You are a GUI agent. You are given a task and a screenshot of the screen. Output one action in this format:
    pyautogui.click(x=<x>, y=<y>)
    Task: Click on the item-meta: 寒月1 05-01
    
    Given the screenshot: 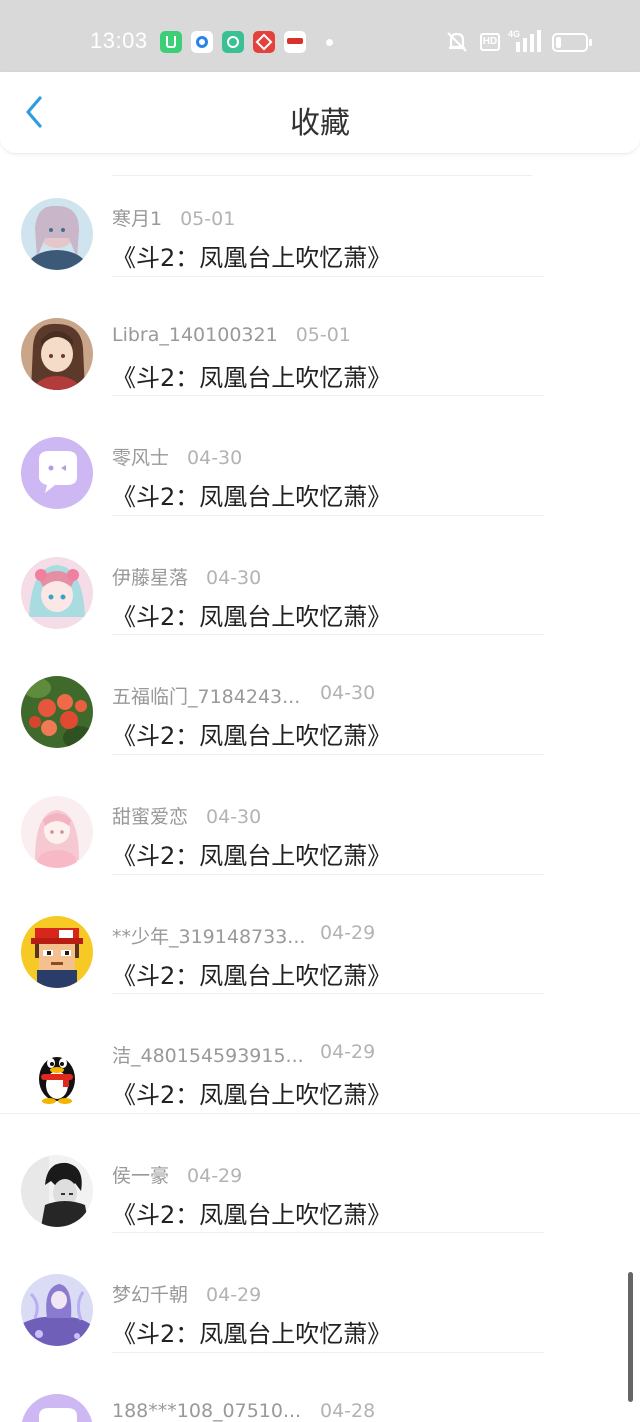 What is the action you would take?
    pyautogui.click(x=173, y=217)
    